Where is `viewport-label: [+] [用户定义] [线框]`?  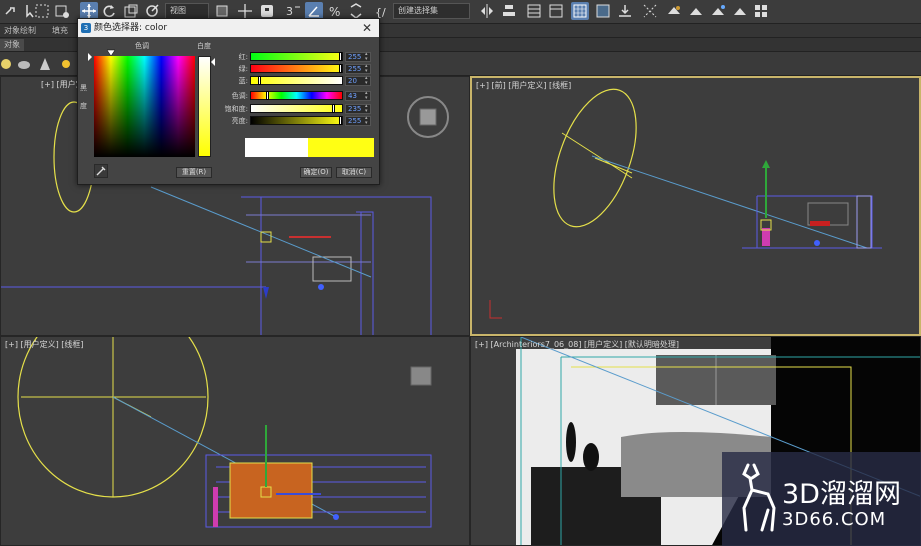
viewport-label: [+] [用户定义] [线框] is located at coordinates (44, 344).